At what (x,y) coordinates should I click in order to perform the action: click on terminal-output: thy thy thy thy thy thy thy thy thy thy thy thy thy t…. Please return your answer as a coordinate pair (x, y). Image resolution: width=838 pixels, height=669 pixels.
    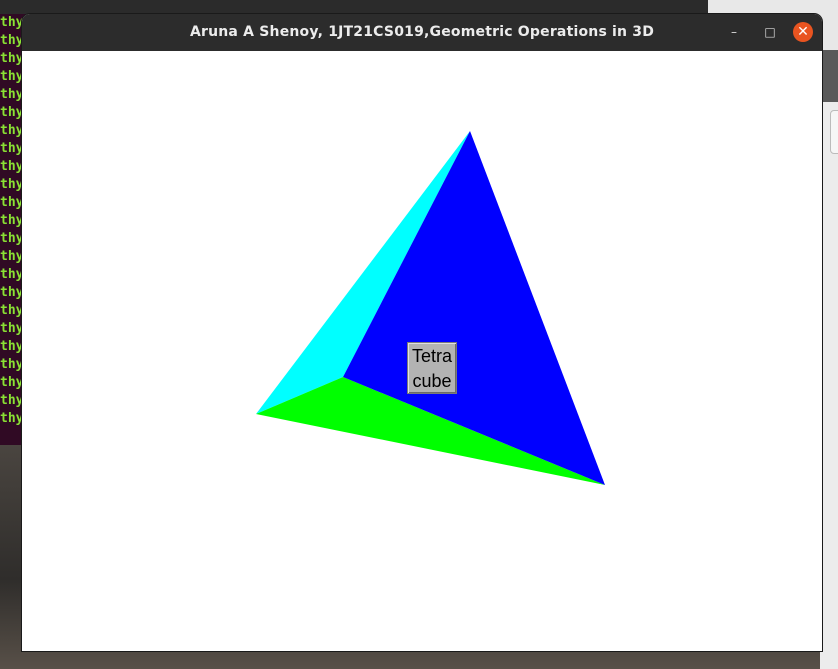
    Looking at the image, I should click on (12, 221).